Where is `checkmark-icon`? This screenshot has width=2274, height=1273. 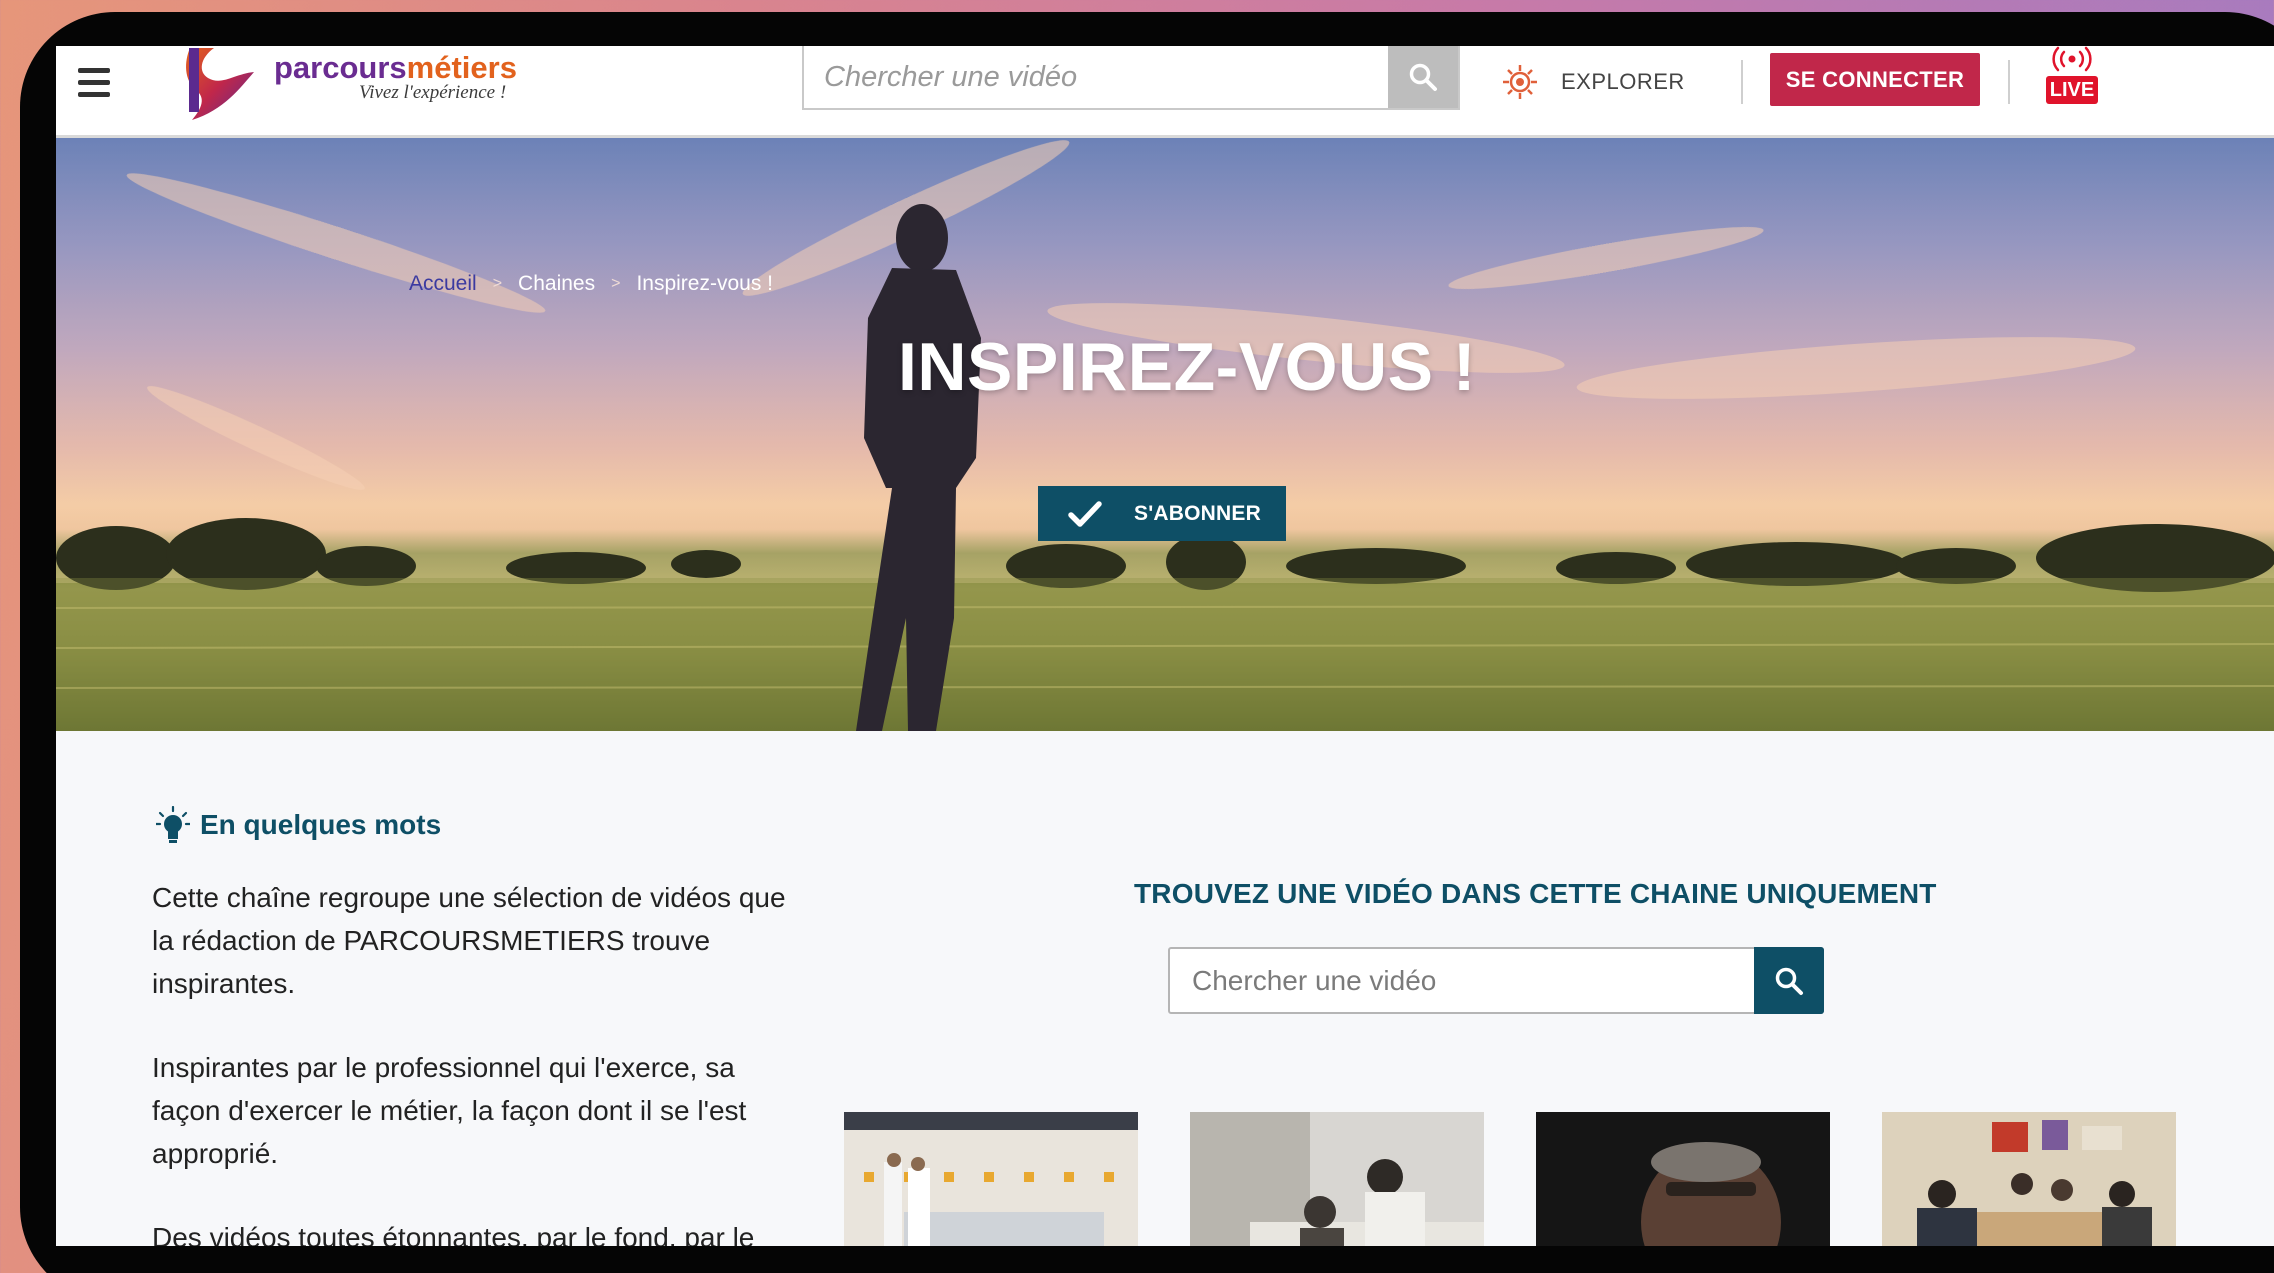 checkmark-icon is located at coordinates (1085, 513).